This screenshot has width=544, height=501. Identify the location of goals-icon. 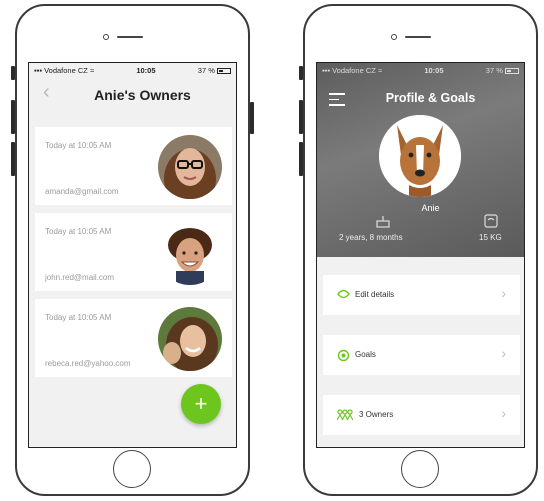
(343, 356).